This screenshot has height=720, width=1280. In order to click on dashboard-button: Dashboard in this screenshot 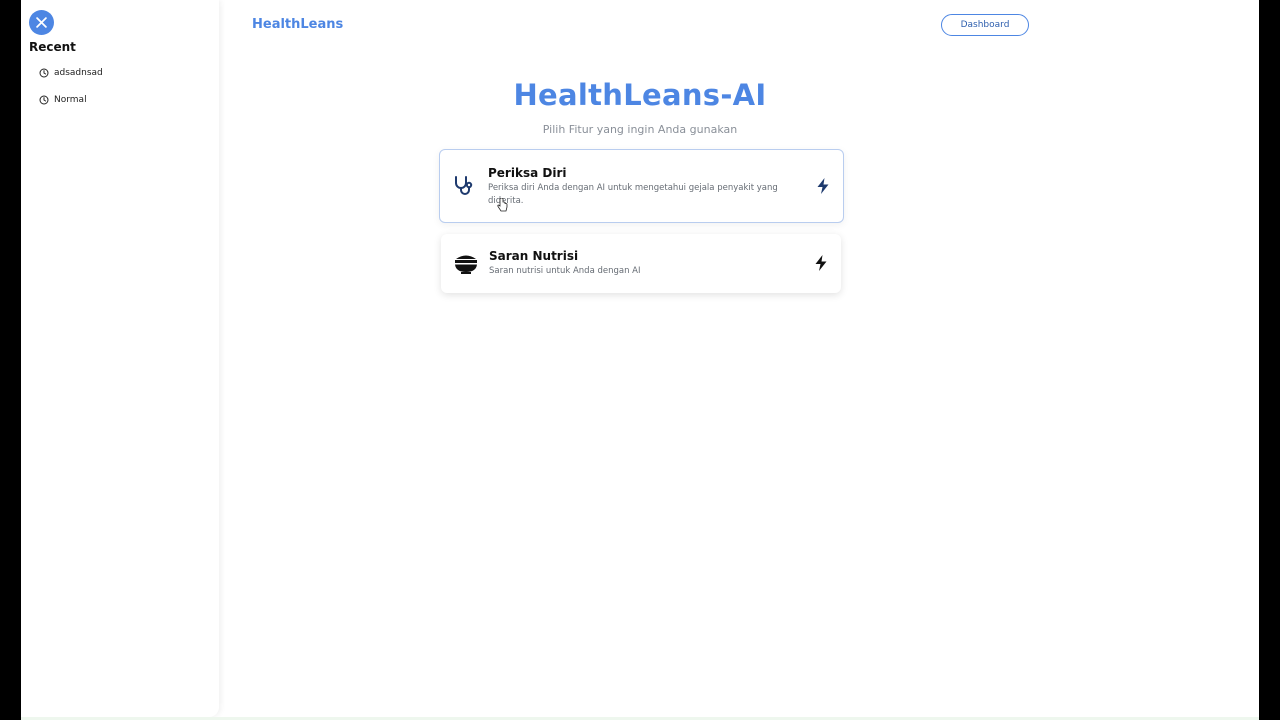, I will do `click(985, 25)`.